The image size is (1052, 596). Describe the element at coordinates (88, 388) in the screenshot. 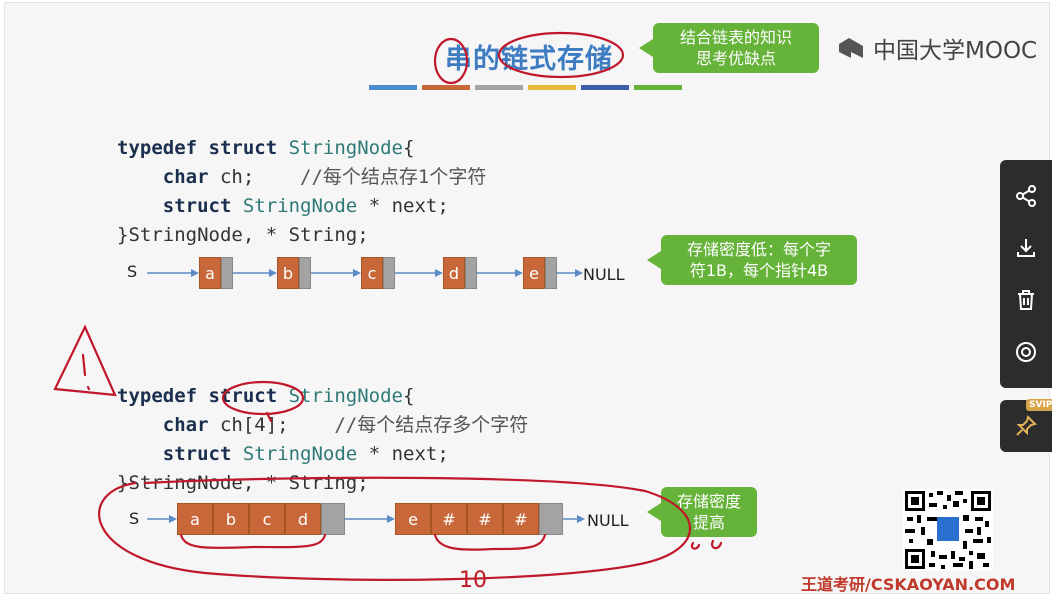

I see `ink-warning-dot` at that location.